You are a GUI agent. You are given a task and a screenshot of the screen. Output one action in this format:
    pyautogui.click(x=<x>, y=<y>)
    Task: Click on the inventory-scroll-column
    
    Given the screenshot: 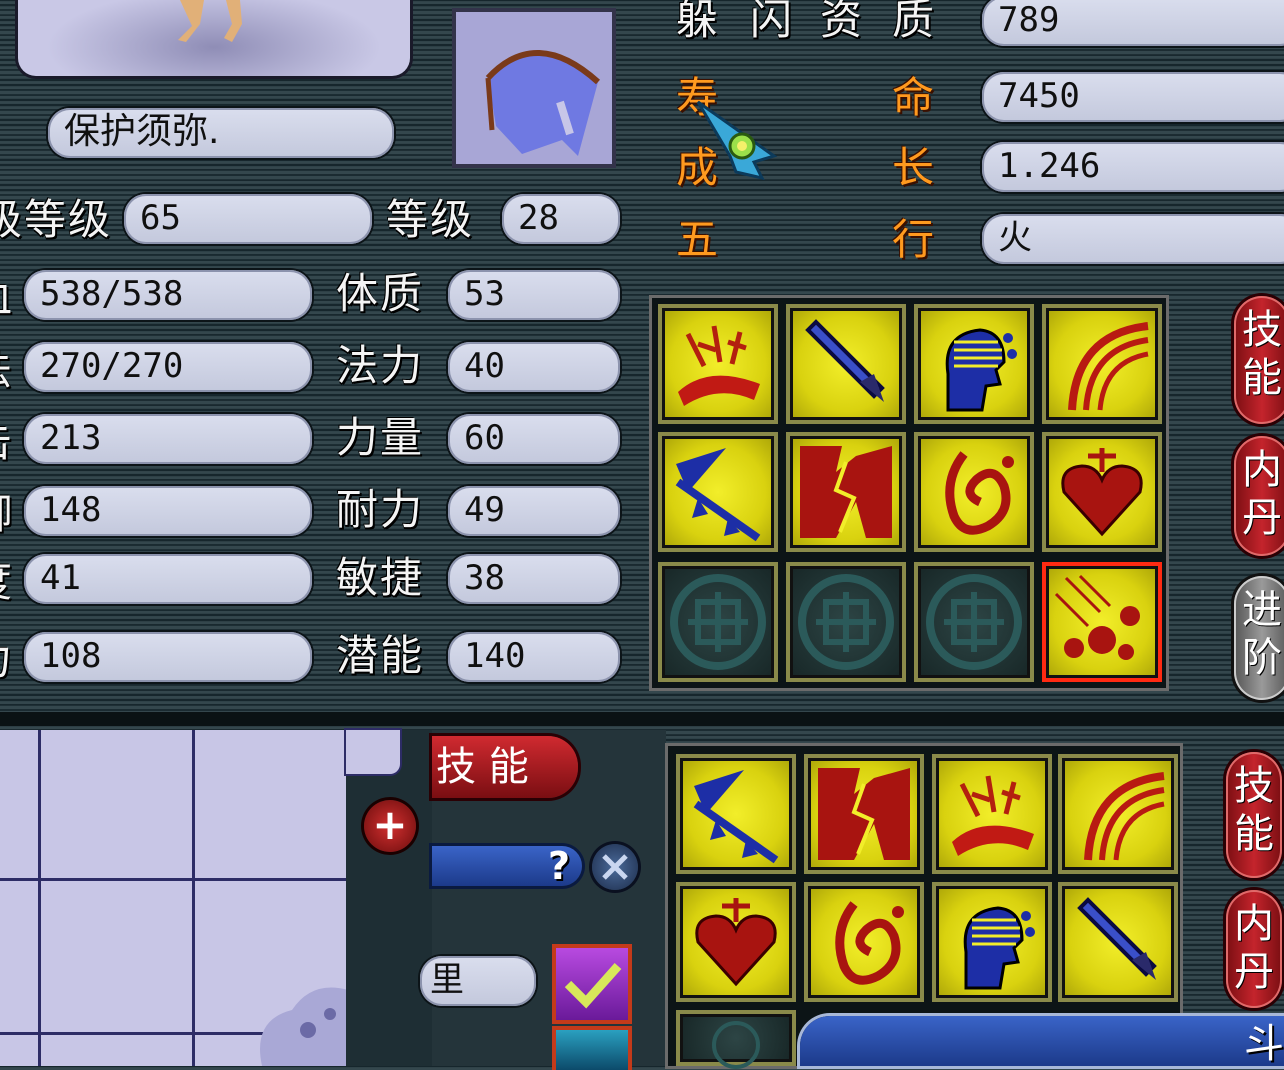 What is the action you would take?
    pyautogui.click(x=389, y=898)
    